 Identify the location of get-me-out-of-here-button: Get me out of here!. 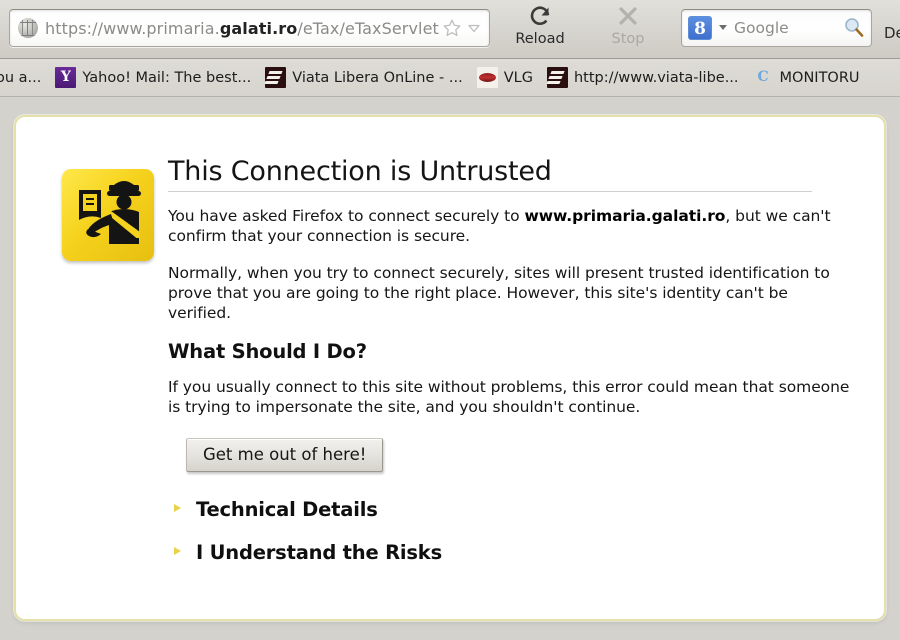
(285, 455).